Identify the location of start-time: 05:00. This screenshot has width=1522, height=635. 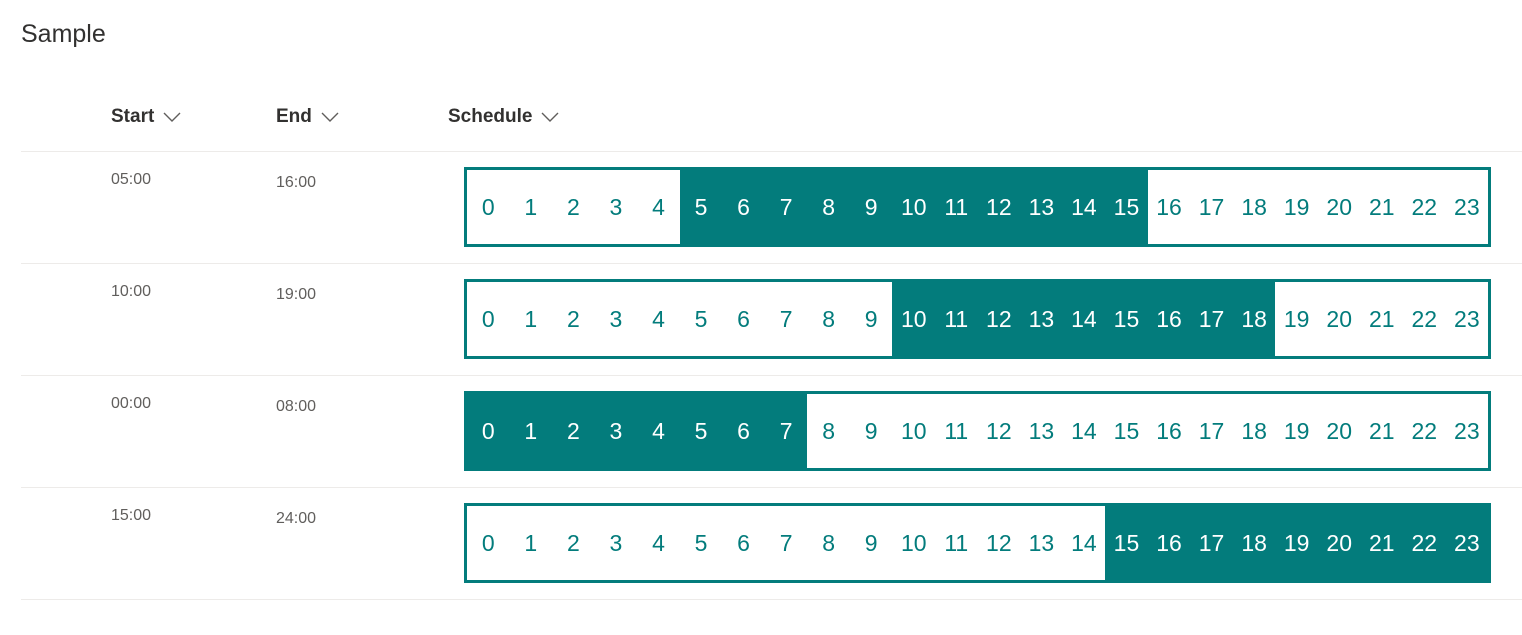
(131, 179).